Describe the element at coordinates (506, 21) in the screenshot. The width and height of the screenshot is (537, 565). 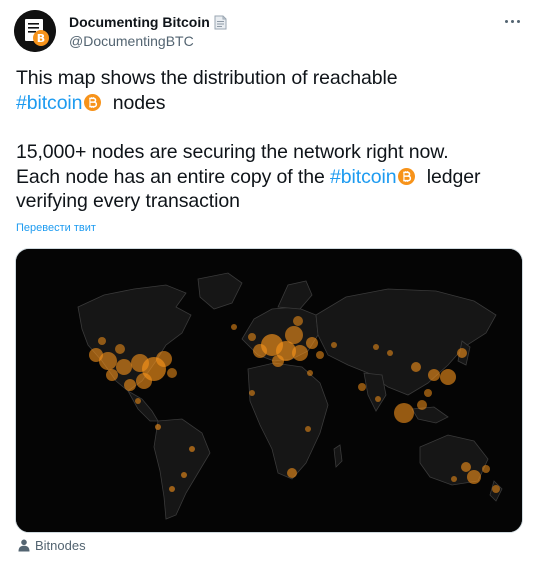
I see `more-horizontal-icon` at that location.